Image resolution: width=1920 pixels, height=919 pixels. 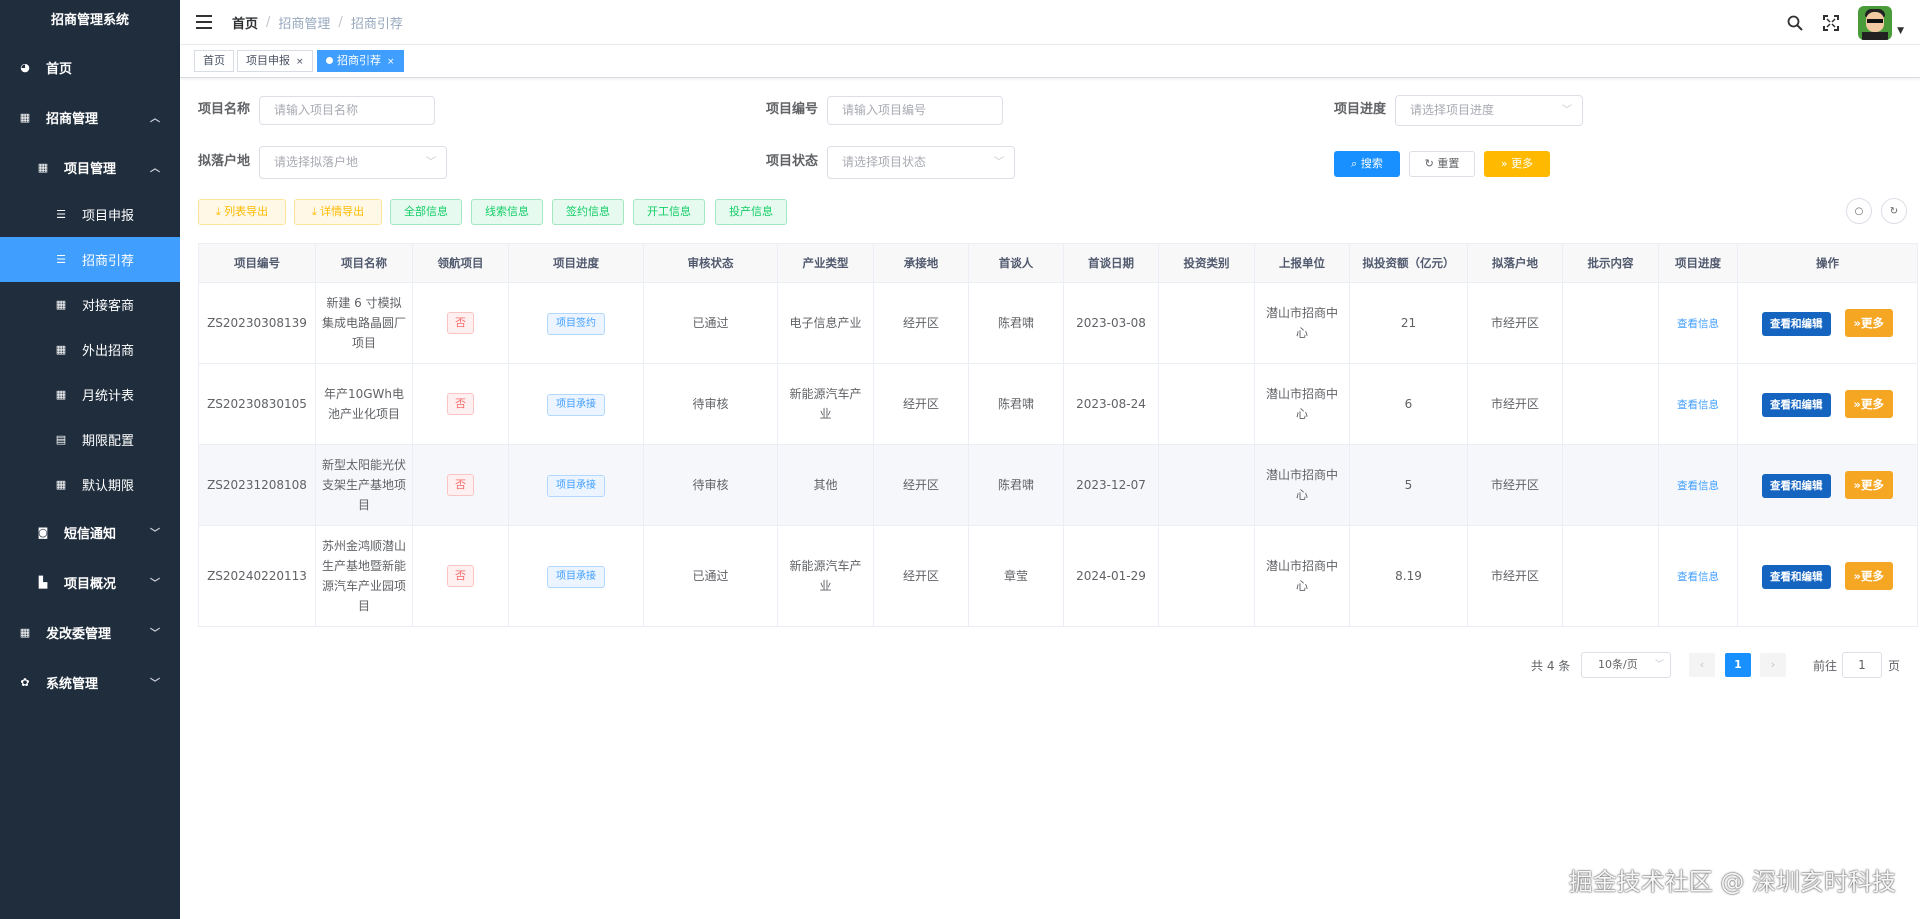 What do you see at coordinates (1862, 665) in the screenshot?
I see `goto-page-input: 1` at bounding box center [1862, 665].